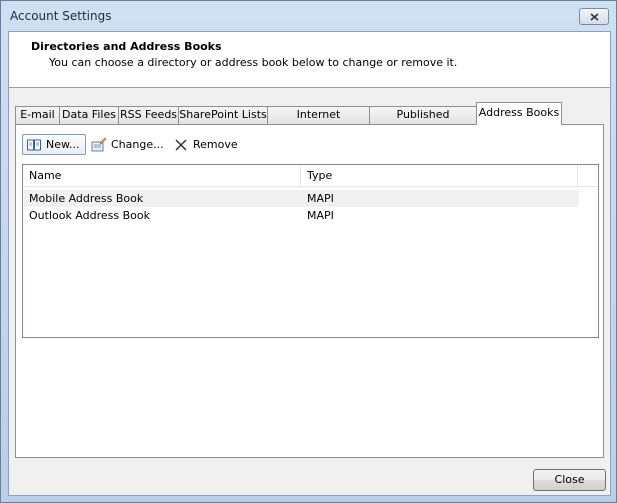 Image resolution: width=617 pixels, height=503 pixels. I want to click on remove-button: Remove, so click(205, 144).